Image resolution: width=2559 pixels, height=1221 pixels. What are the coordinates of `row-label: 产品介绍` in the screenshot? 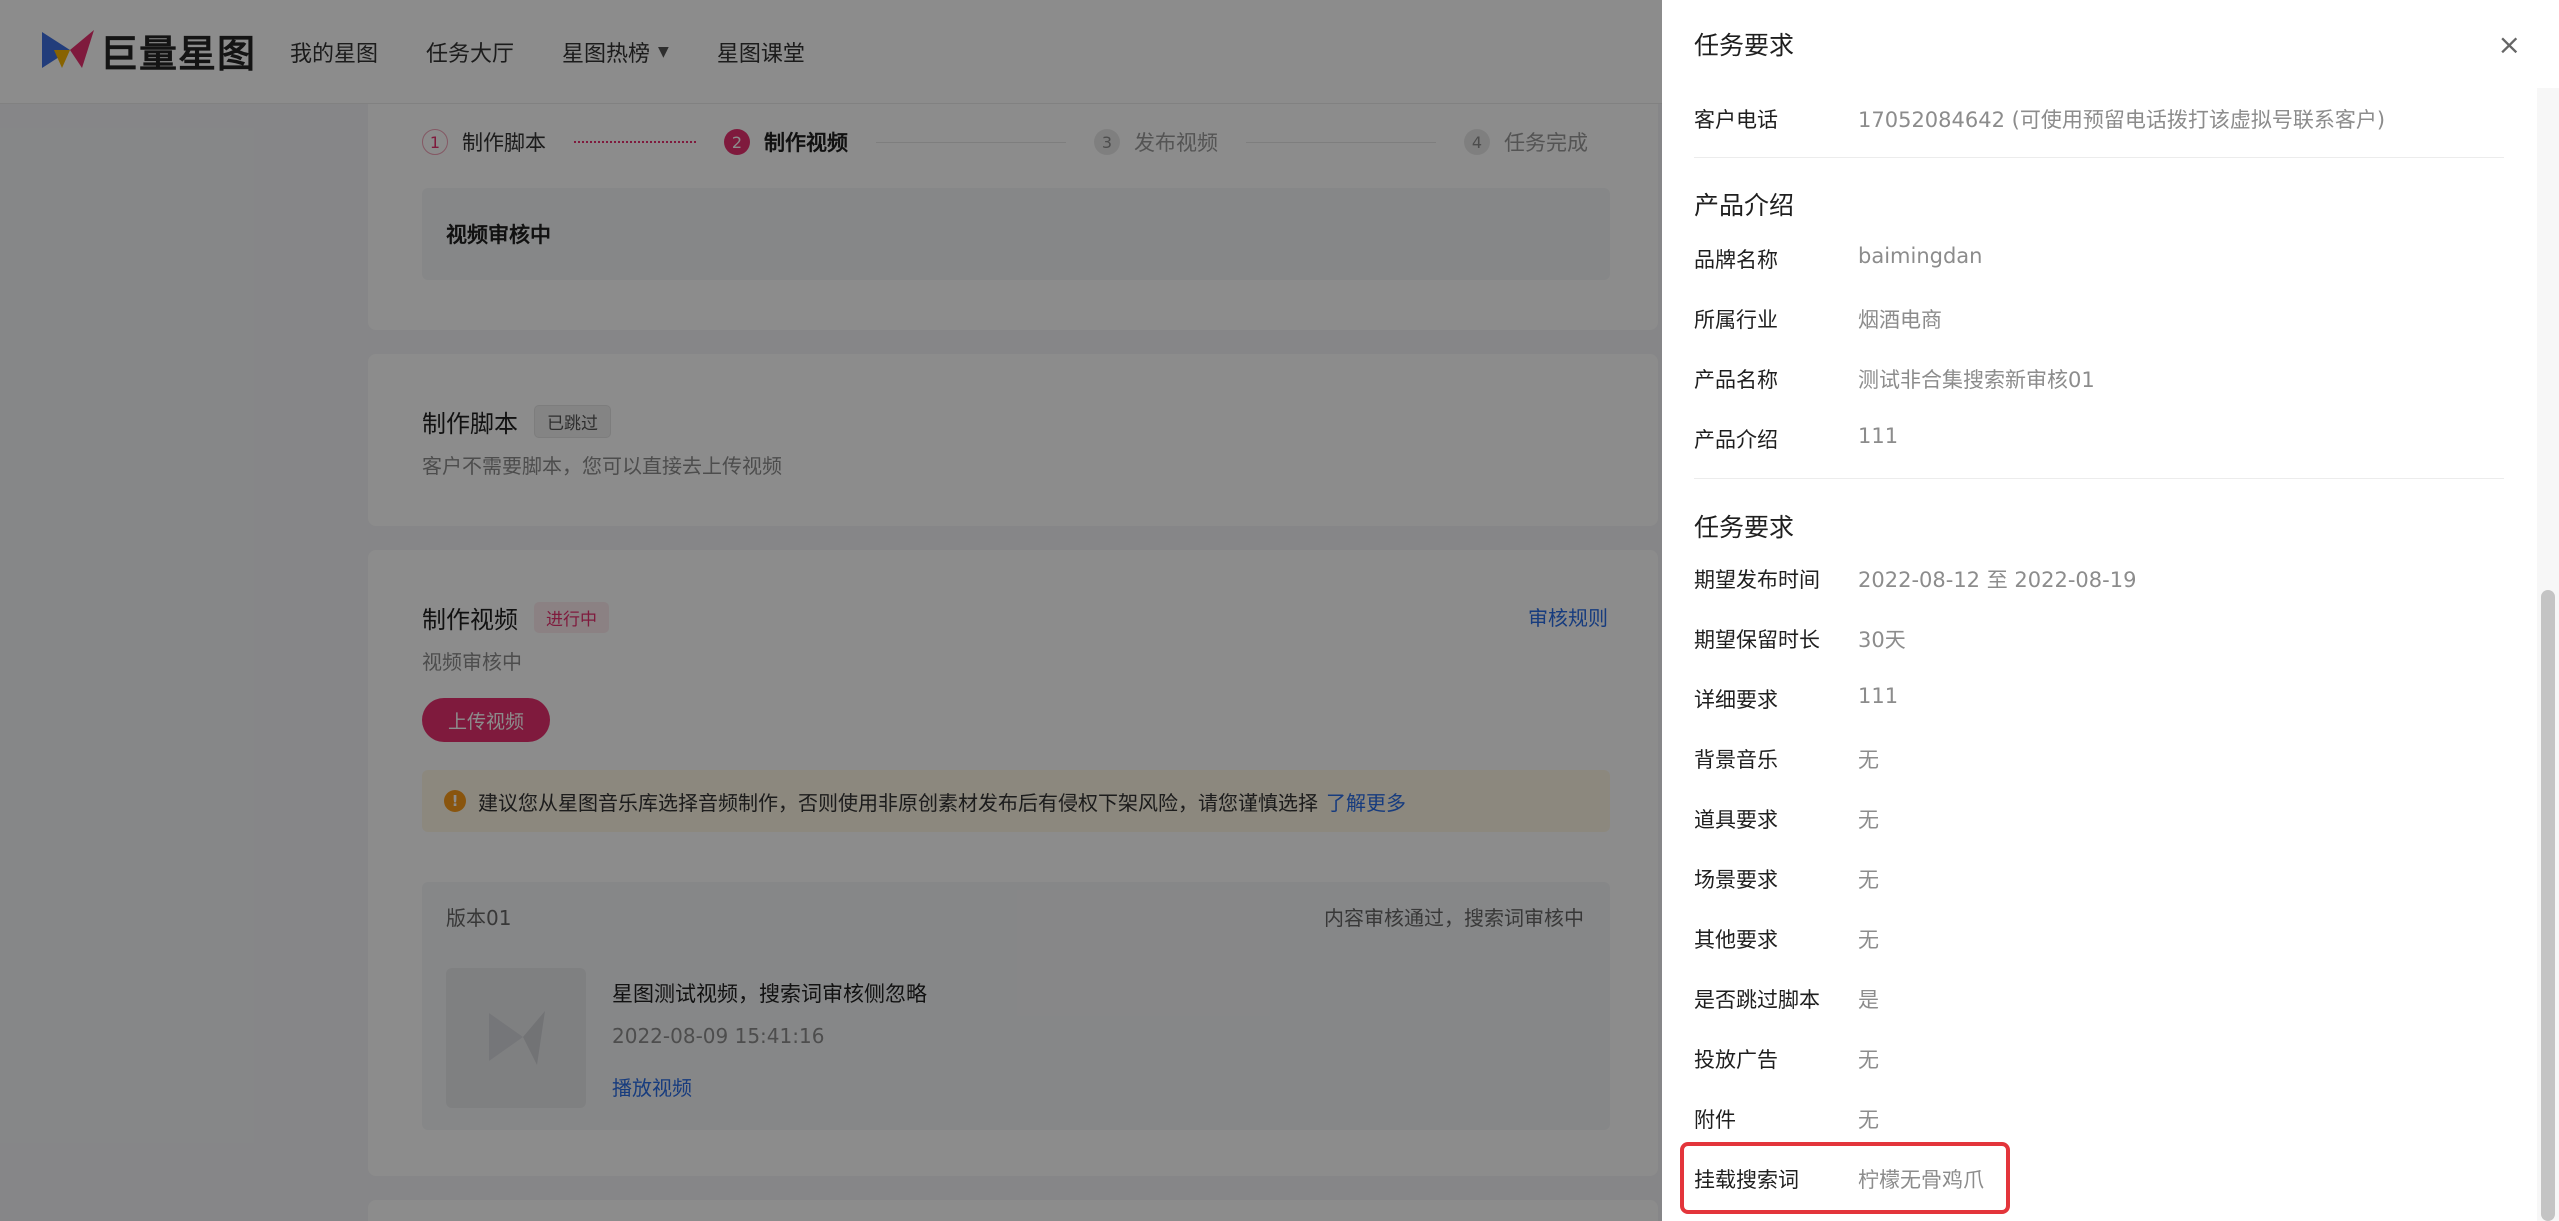 It's located at (1736, 440).